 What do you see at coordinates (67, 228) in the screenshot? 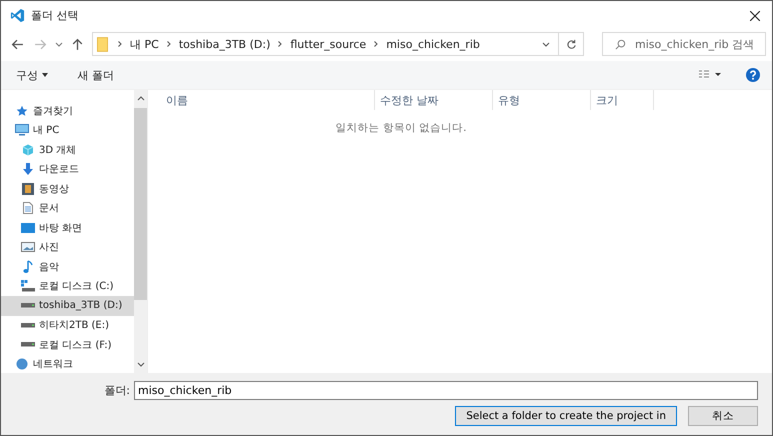
I see `sidebar-item: 바탕 화면` at bounding box center [67, 228].